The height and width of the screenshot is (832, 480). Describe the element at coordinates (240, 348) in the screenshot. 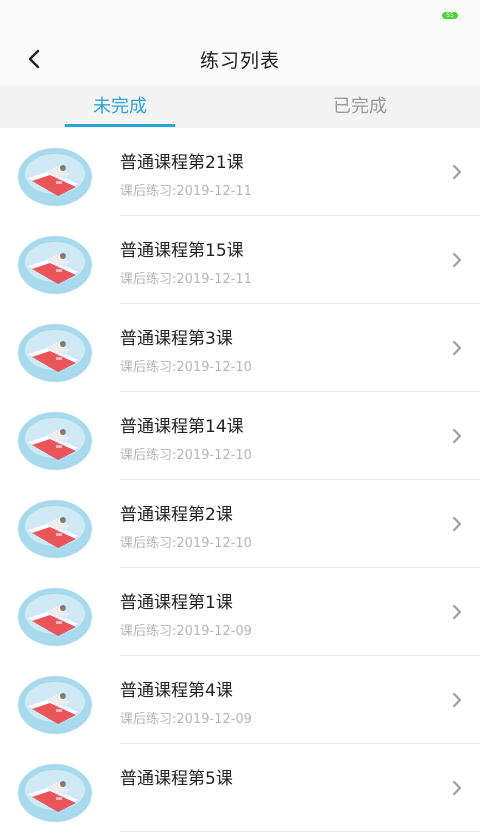

I see `course-row: 普通课程第3课 课后练习:2019-12-10` at that location.